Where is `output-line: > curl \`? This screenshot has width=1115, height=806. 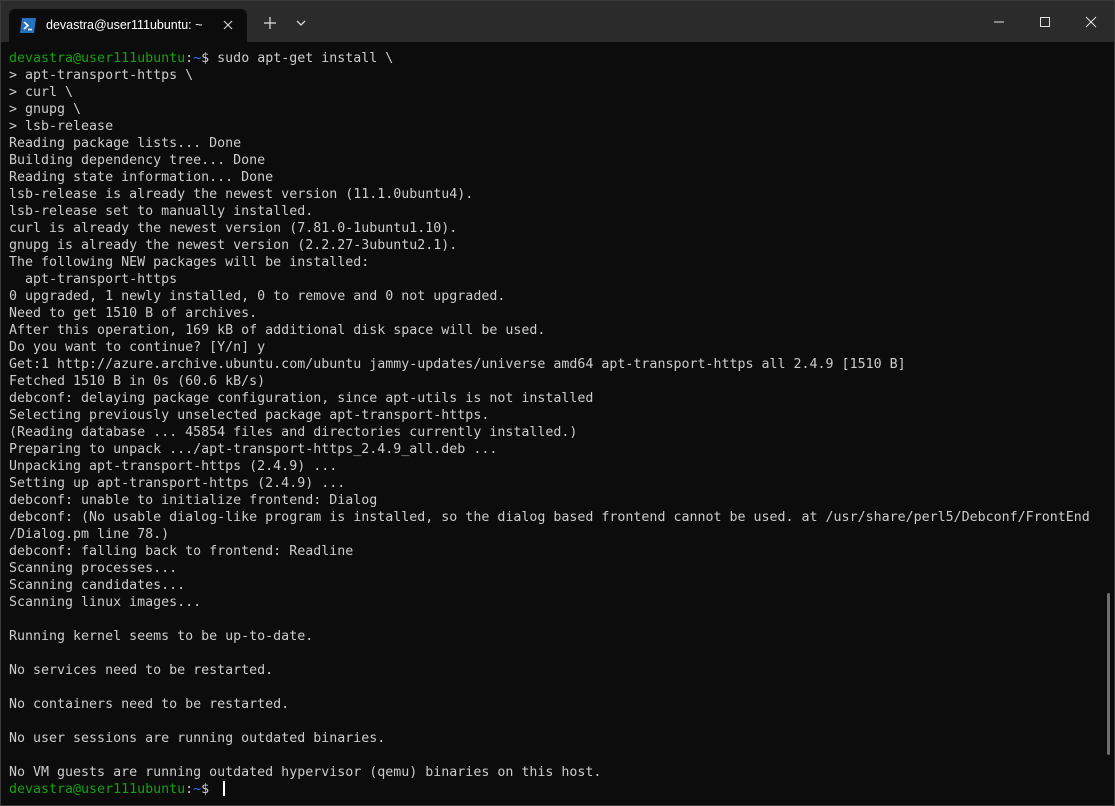 output-line: > curl \ is located at coordinates (41, 92).